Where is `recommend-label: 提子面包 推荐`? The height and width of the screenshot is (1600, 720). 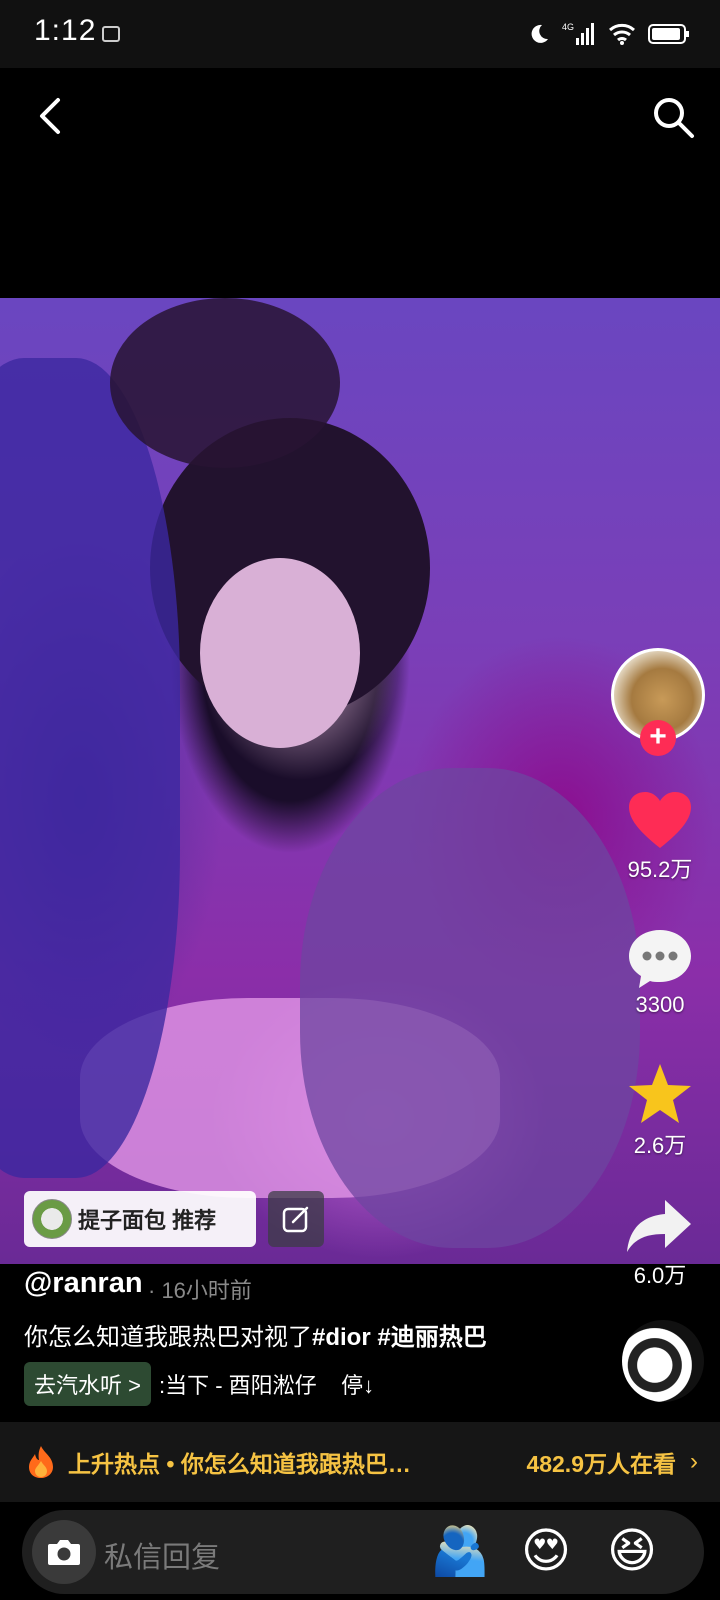
recommend-label: 提子面包 推荐 is located at coordinates (147, 1220).